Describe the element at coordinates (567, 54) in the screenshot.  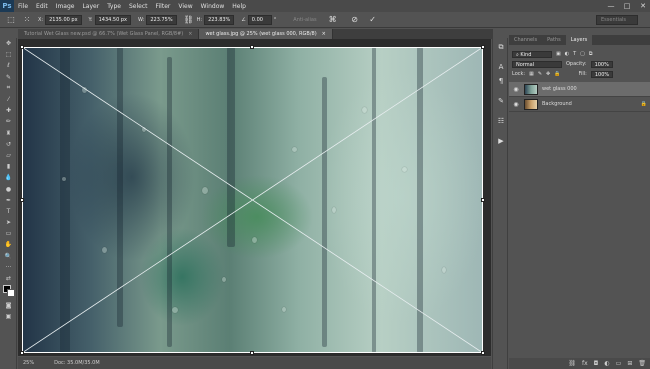
I see `filter-adjustment-icon: ◐` at that location.